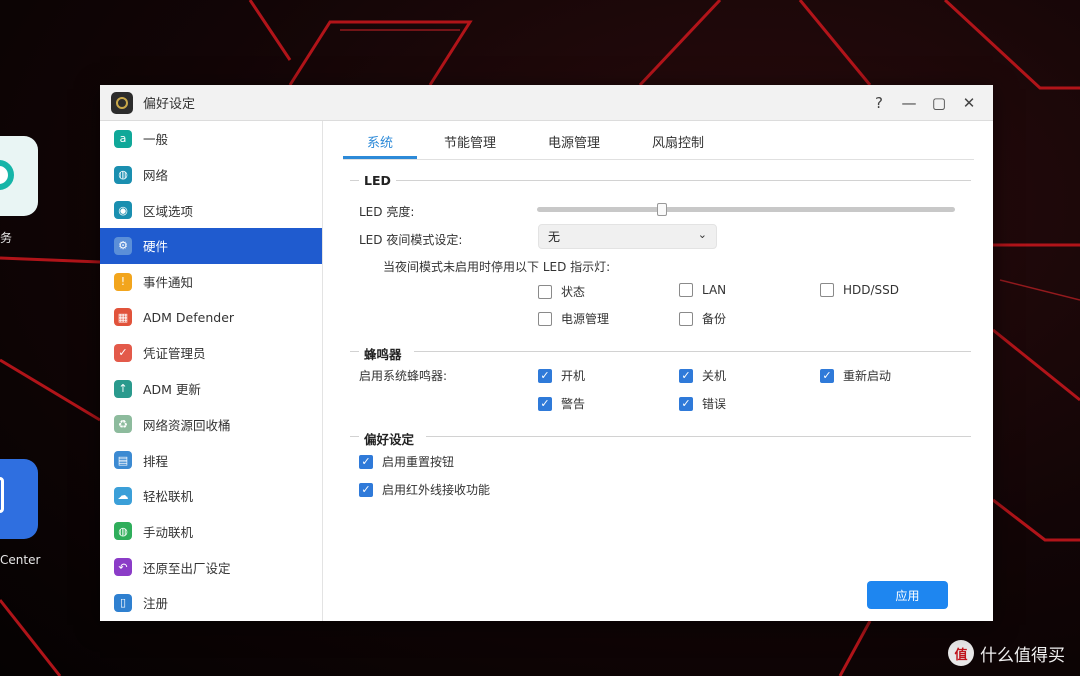  Describe the element at coordinates (123, 210) in the screenshot. I see `region-icon: ◉` at that location.